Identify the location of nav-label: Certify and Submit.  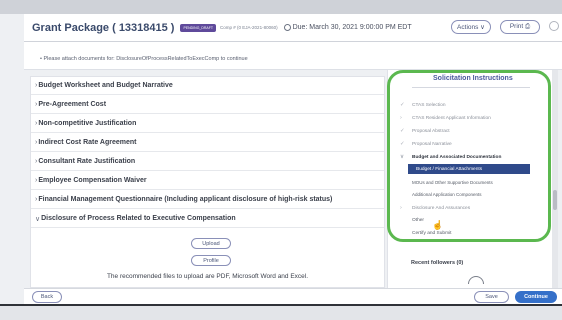
(432, 233).